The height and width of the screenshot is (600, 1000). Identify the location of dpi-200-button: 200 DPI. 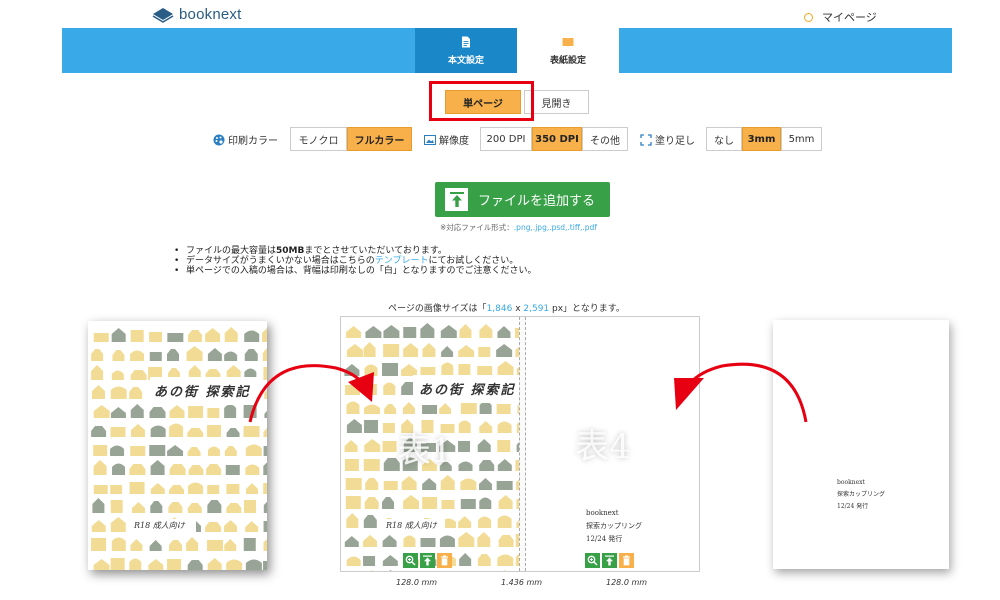
(506, 139).